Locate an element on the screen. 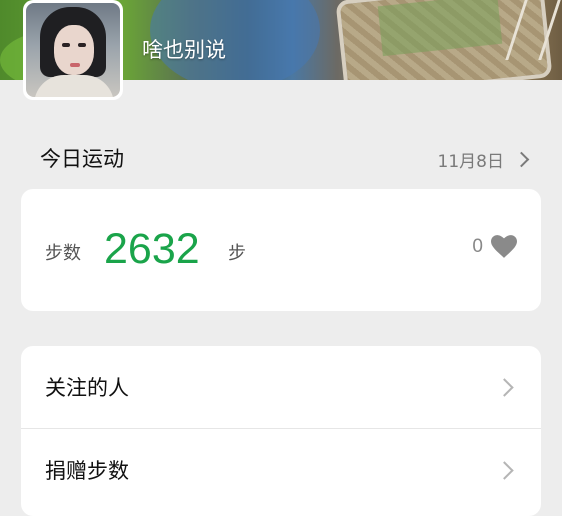  avatar-image is located at coordinates (73, 50).